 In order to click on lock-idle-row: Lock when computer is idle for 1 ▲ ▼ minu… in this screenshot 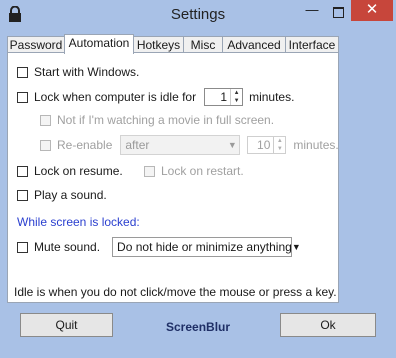, I will do `click(155, 97)`.